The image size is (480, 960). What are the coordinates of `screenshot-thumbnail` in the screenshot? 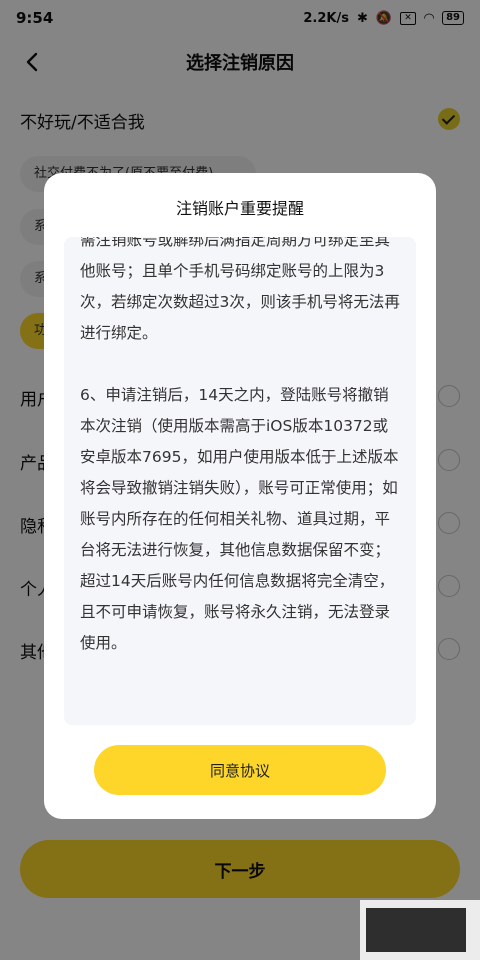 It's located at (420, 930).